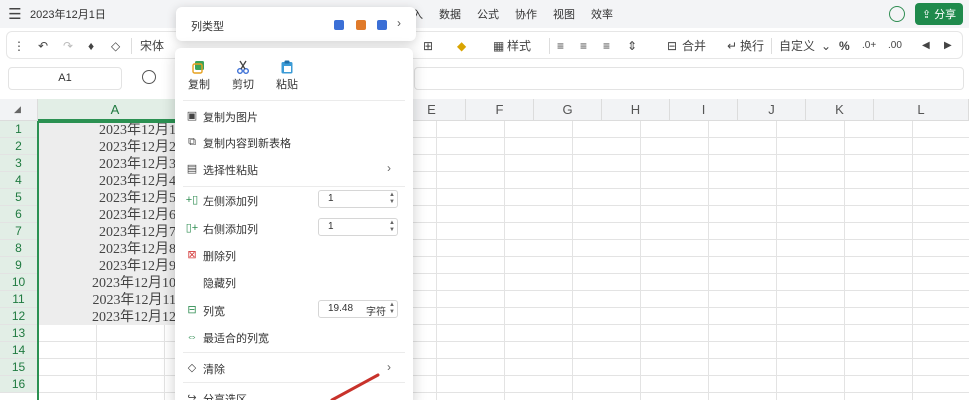 The width and height of the screenshot is (969, 400). I want to click on wrap-button: 换行, so click(752, 46).